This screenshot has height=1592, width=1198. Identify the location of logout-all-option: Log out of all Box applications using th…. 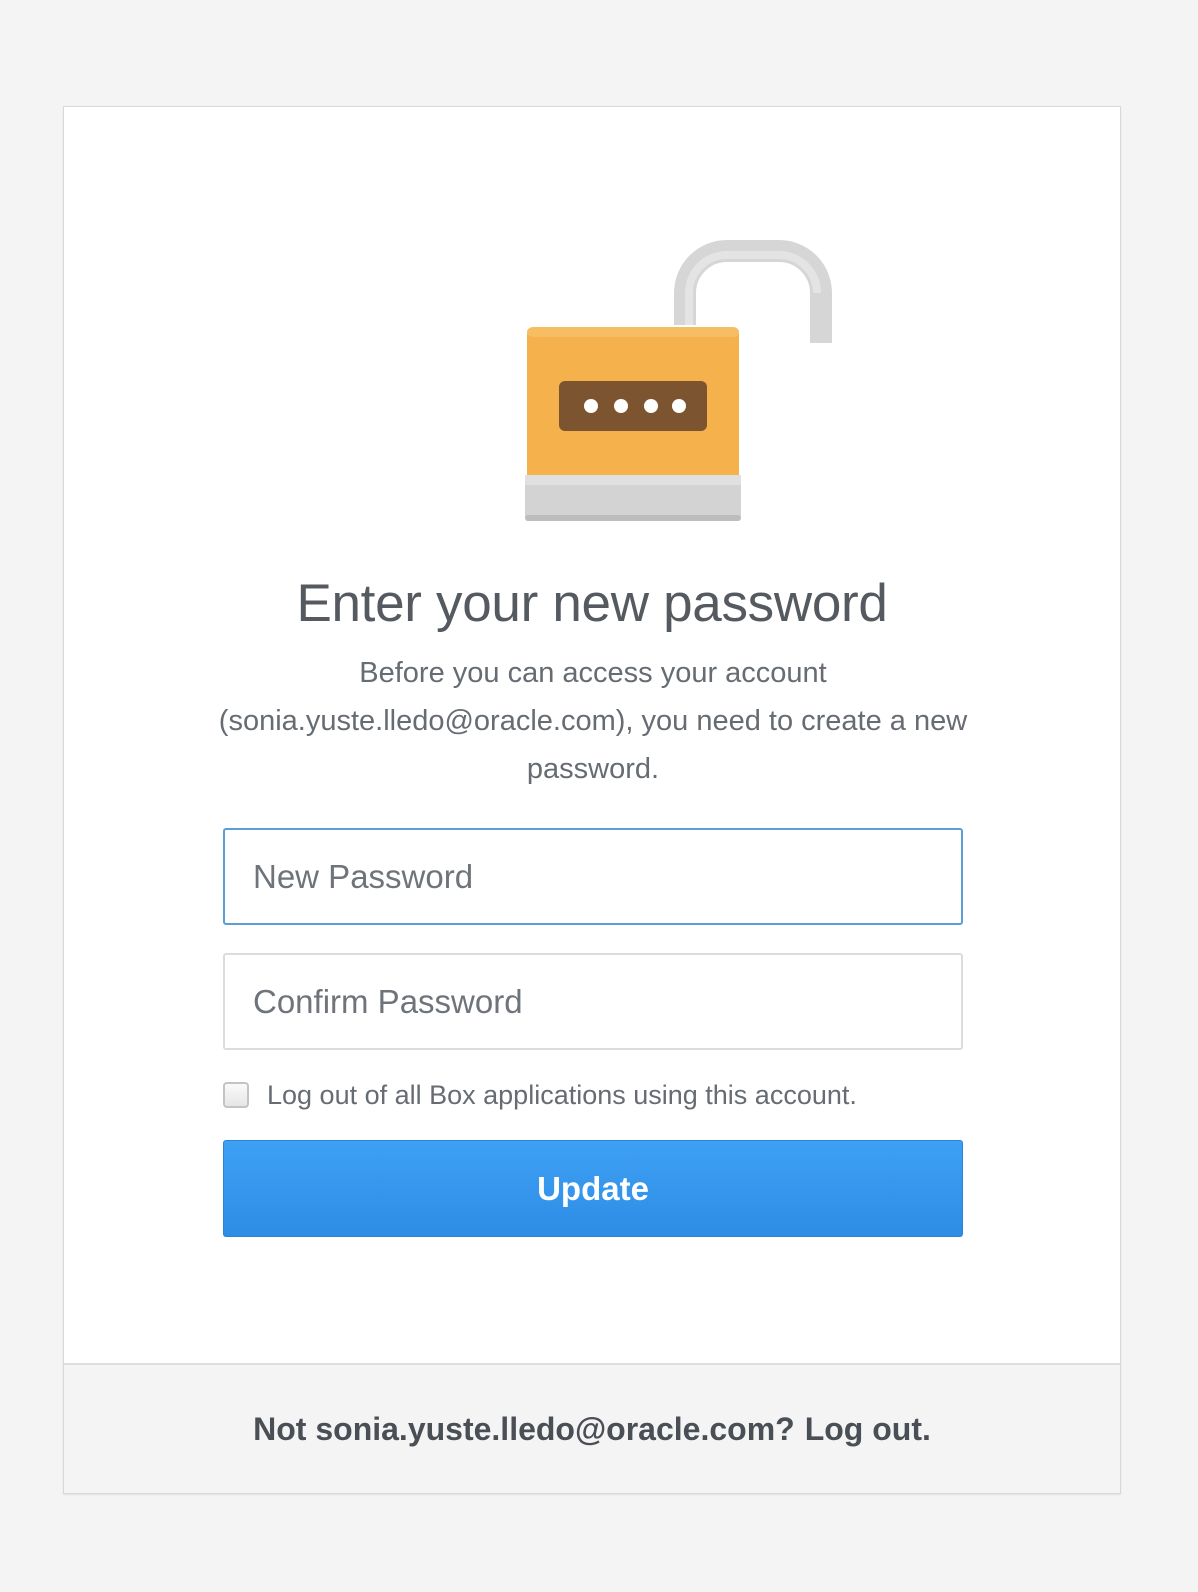
(540, 1095).